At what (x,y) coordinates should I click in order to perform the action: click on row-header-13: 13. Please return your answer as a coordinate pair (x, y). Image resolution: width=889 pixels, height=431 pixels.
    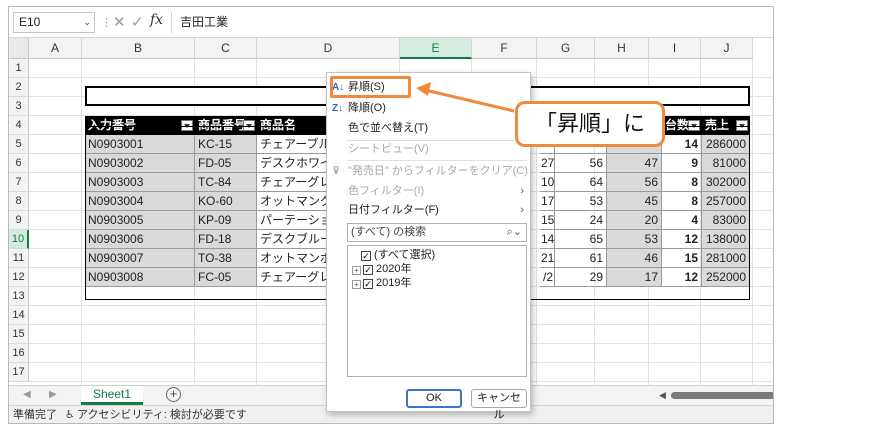
    Looking at the image, I should click on (19, 296).